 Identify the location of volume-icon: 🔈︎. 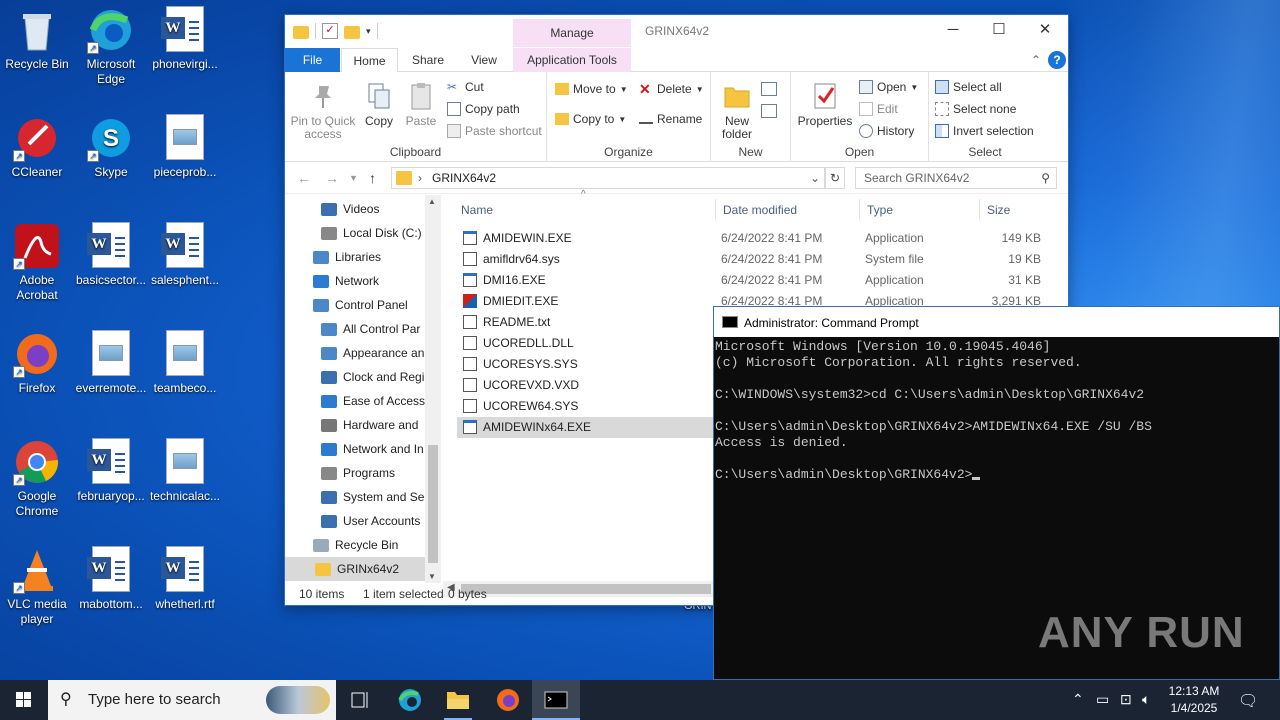
(1146, 699).